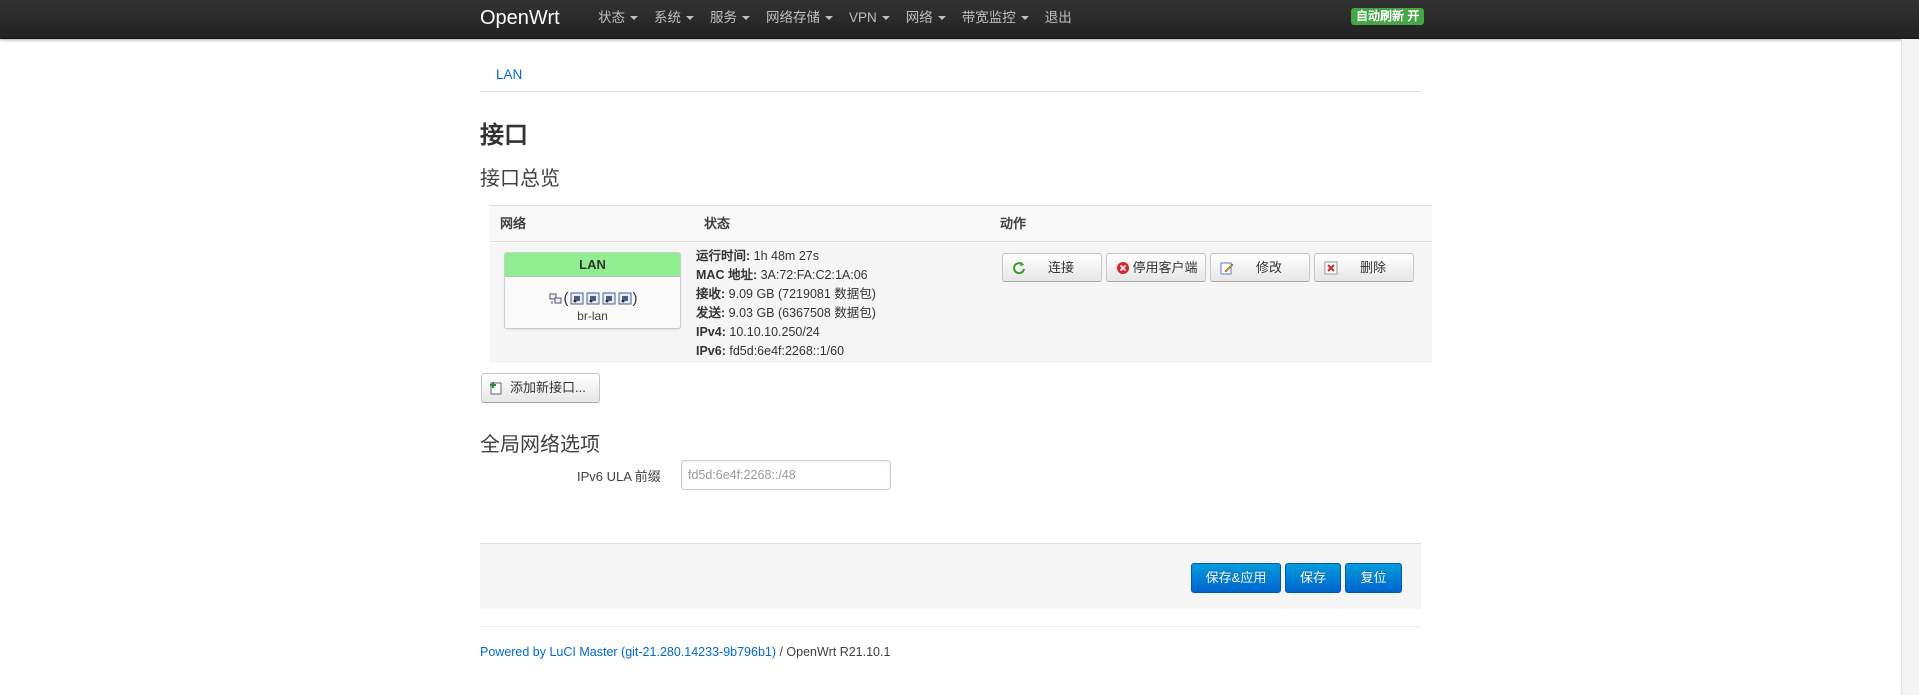  What do you see at coordinates (667, 17) in the screenshot?
I see `menu-label: 系统` at bounding box center [667, 17].